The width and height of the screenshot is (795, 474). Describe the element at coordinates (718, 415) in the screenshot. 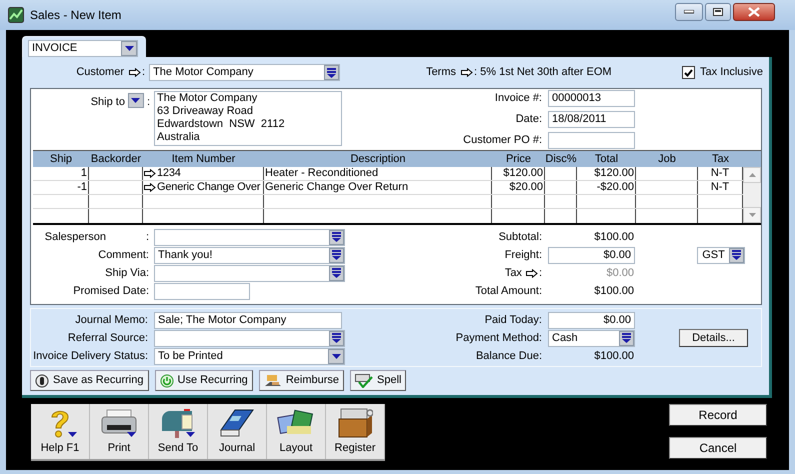

I see `dialog-button: Record` at that location.